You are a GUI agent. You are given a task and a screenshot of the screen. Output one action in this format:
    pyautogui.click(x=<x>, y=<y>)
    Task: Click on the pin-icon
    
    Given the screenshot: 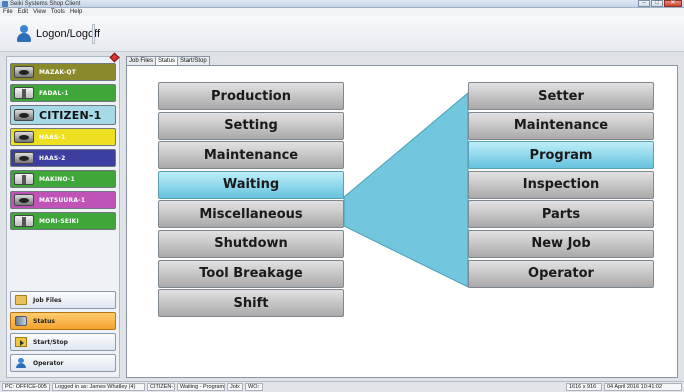 What is the action you would take?
    pyautogui.click(x=114, y=57)
    